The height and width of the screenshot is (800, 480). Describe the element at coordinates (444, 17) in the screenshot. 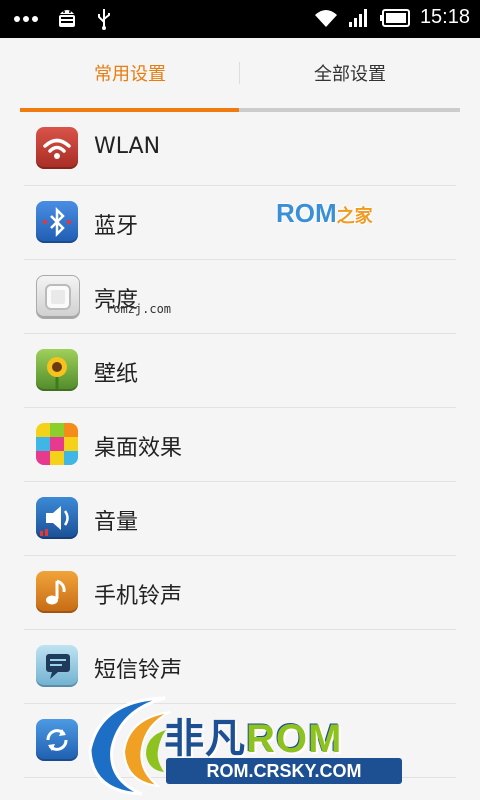

I see `status-time: 15:18` at that location.